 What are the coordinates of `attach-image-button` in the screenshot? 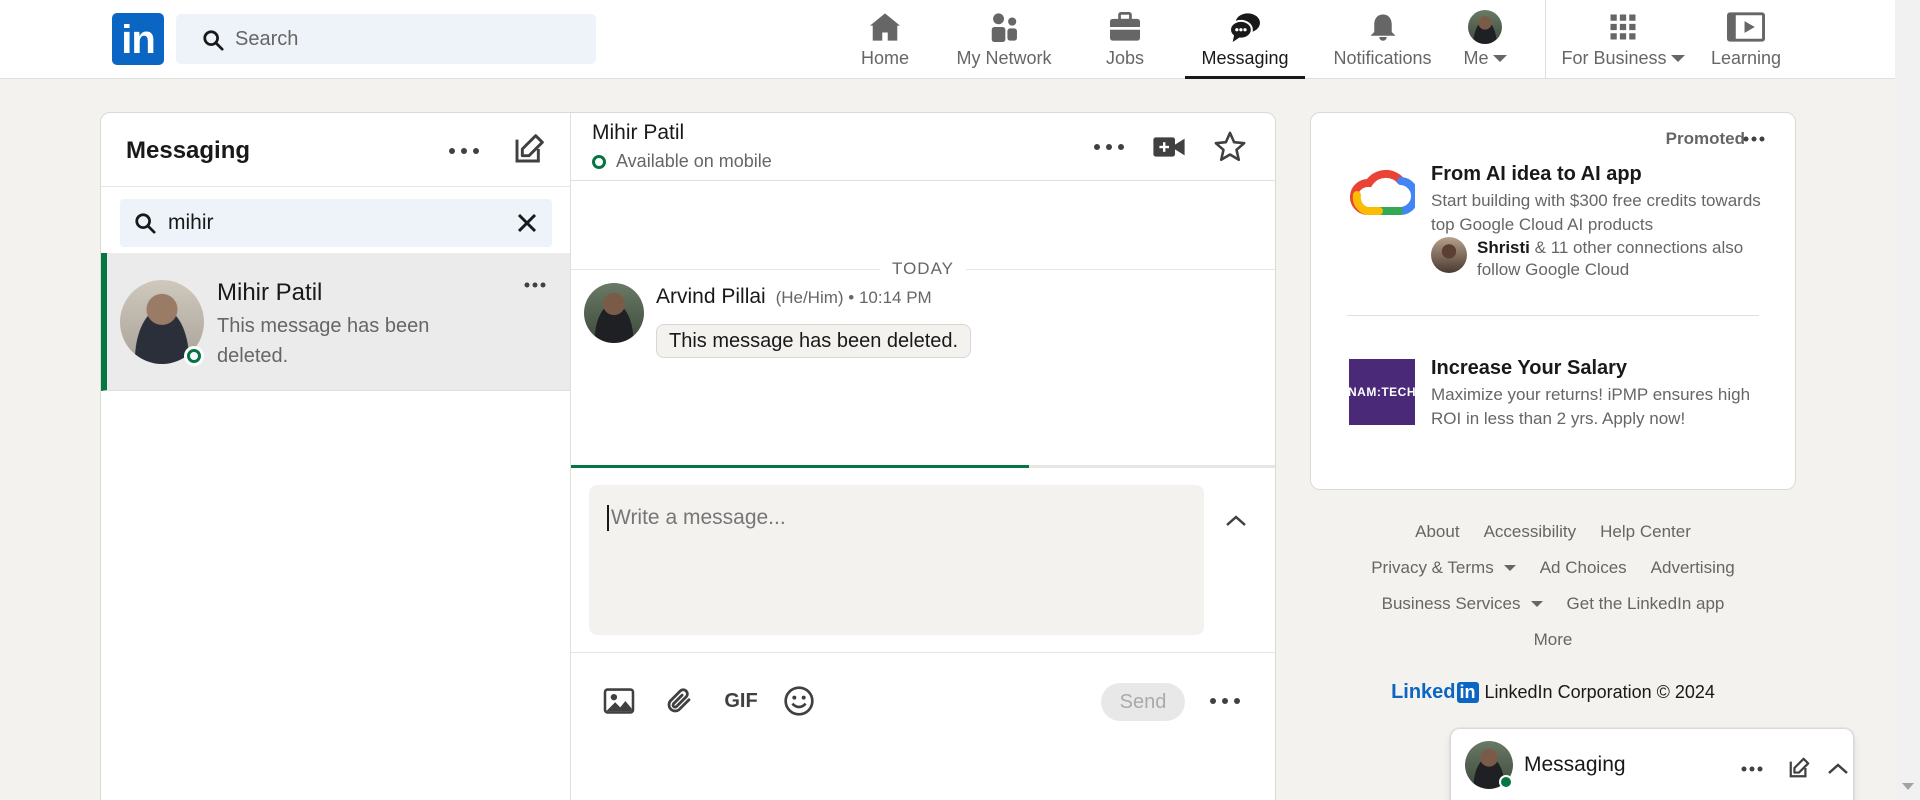 It's located at (619, 701).